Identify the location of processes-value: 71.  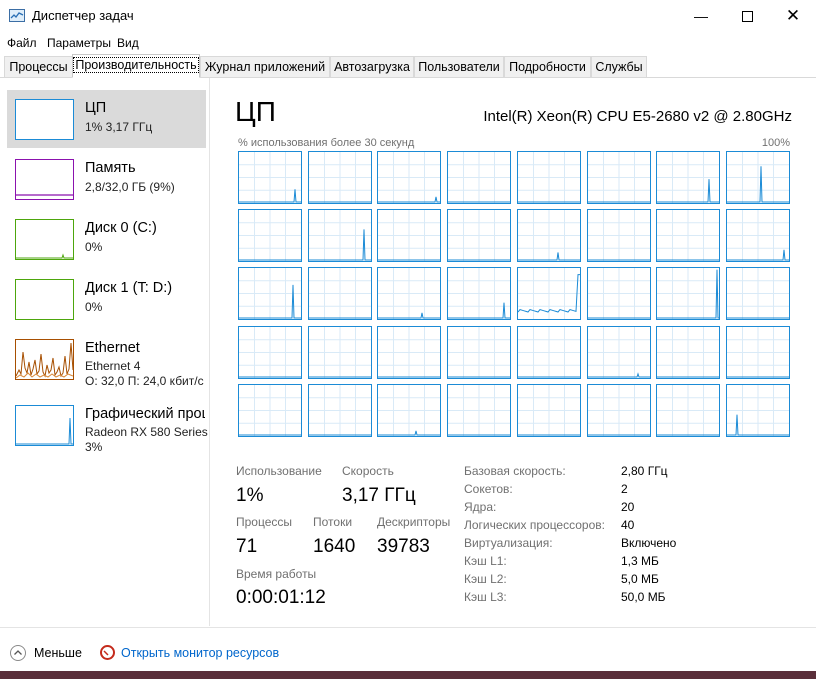
(247, 546).